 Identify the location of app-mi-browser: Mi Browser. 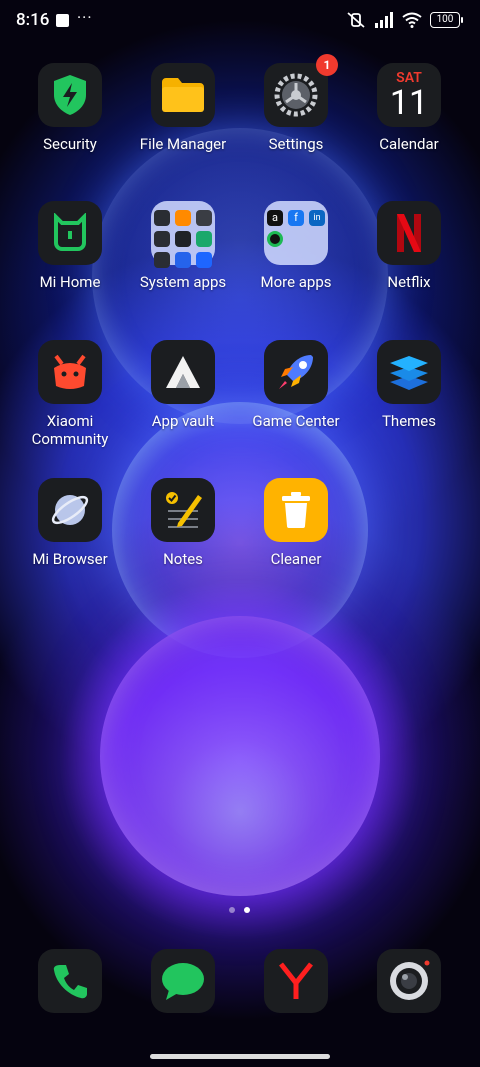
(70, 523).